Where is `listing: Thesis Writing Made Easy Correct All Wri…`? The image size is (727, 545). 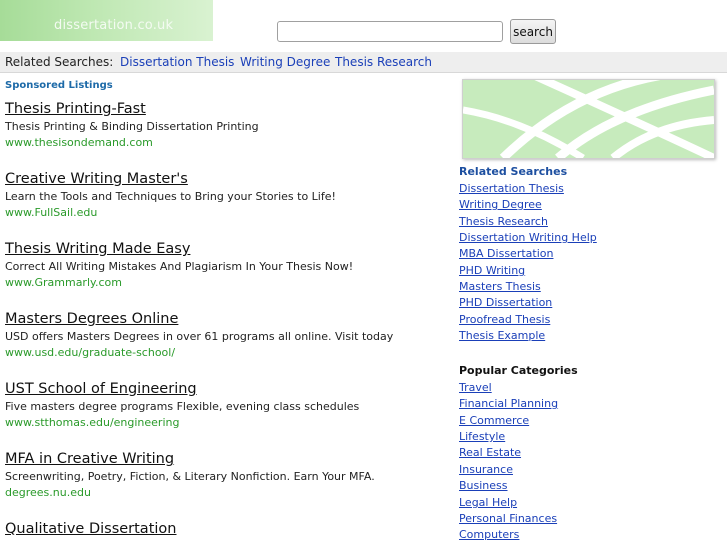 listing: Thesis Writing Made Easy Correct All Wri… is located at coordinates (225, 265).